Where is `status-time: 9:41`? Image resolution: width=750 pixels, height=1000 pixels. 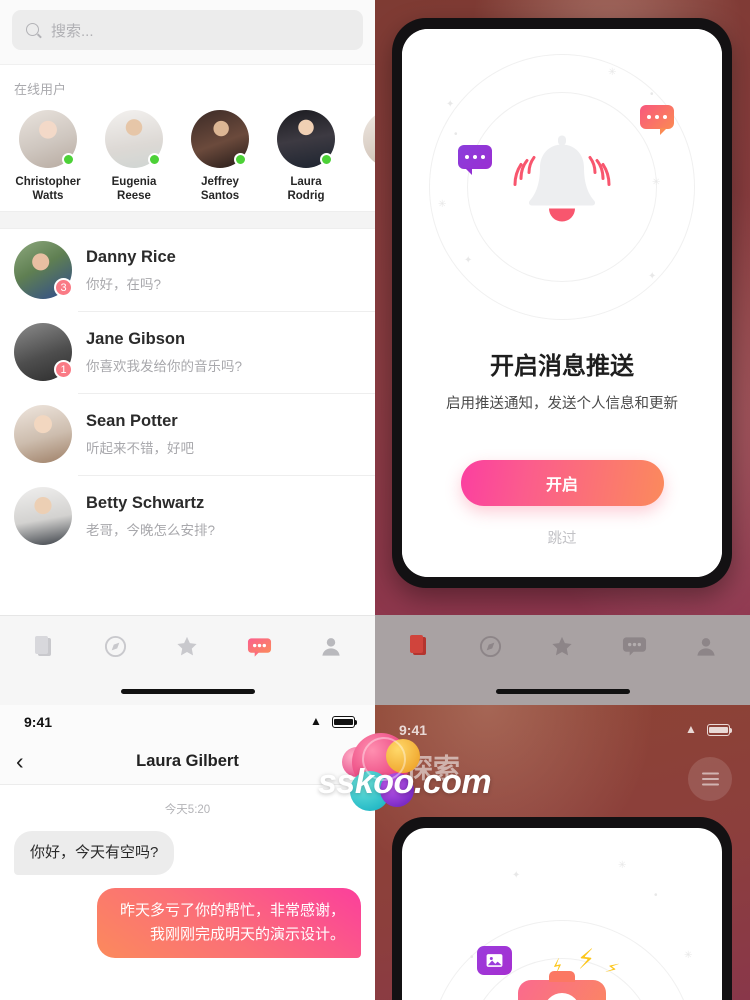 status-time: 9:41 is located at coordinates (413, 730).